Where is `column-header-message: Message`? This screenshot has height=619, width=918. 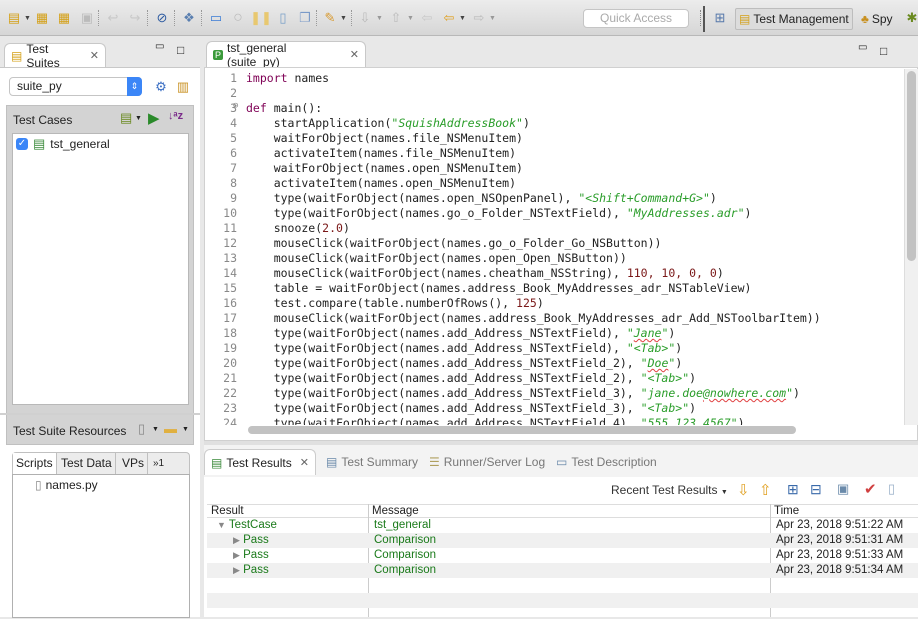
column-header-message: Message is located at coordinates (393, 511).